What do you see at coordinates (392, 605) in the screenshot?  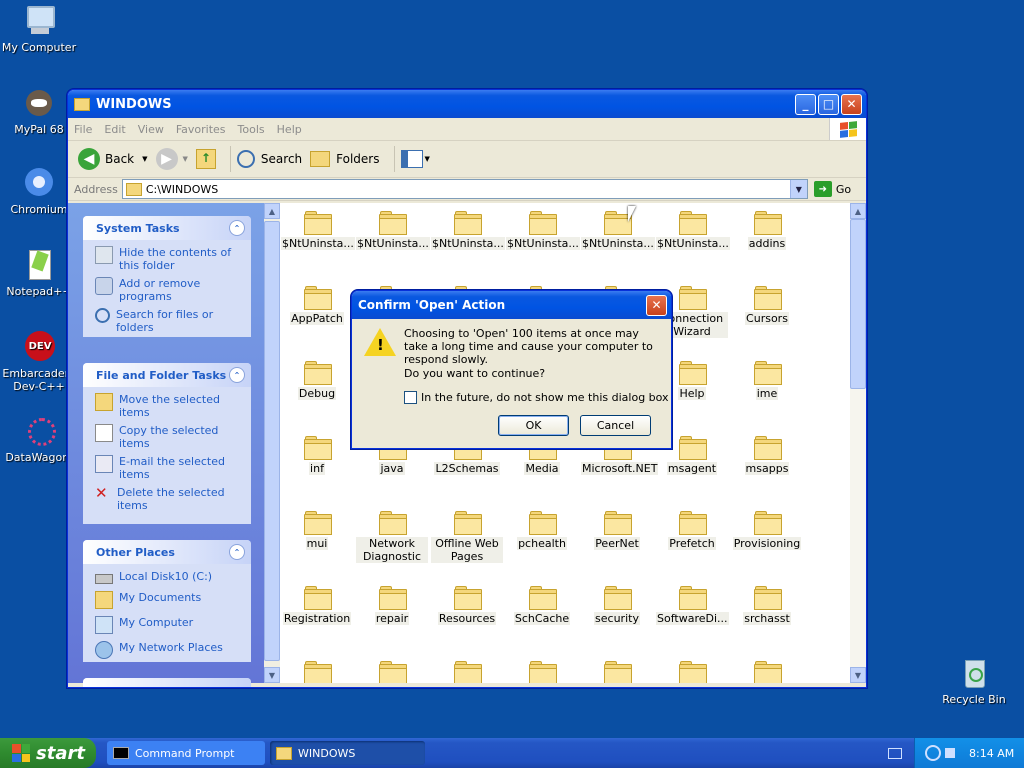 I see `folder-item: repair` at bounding box center [392, 605].